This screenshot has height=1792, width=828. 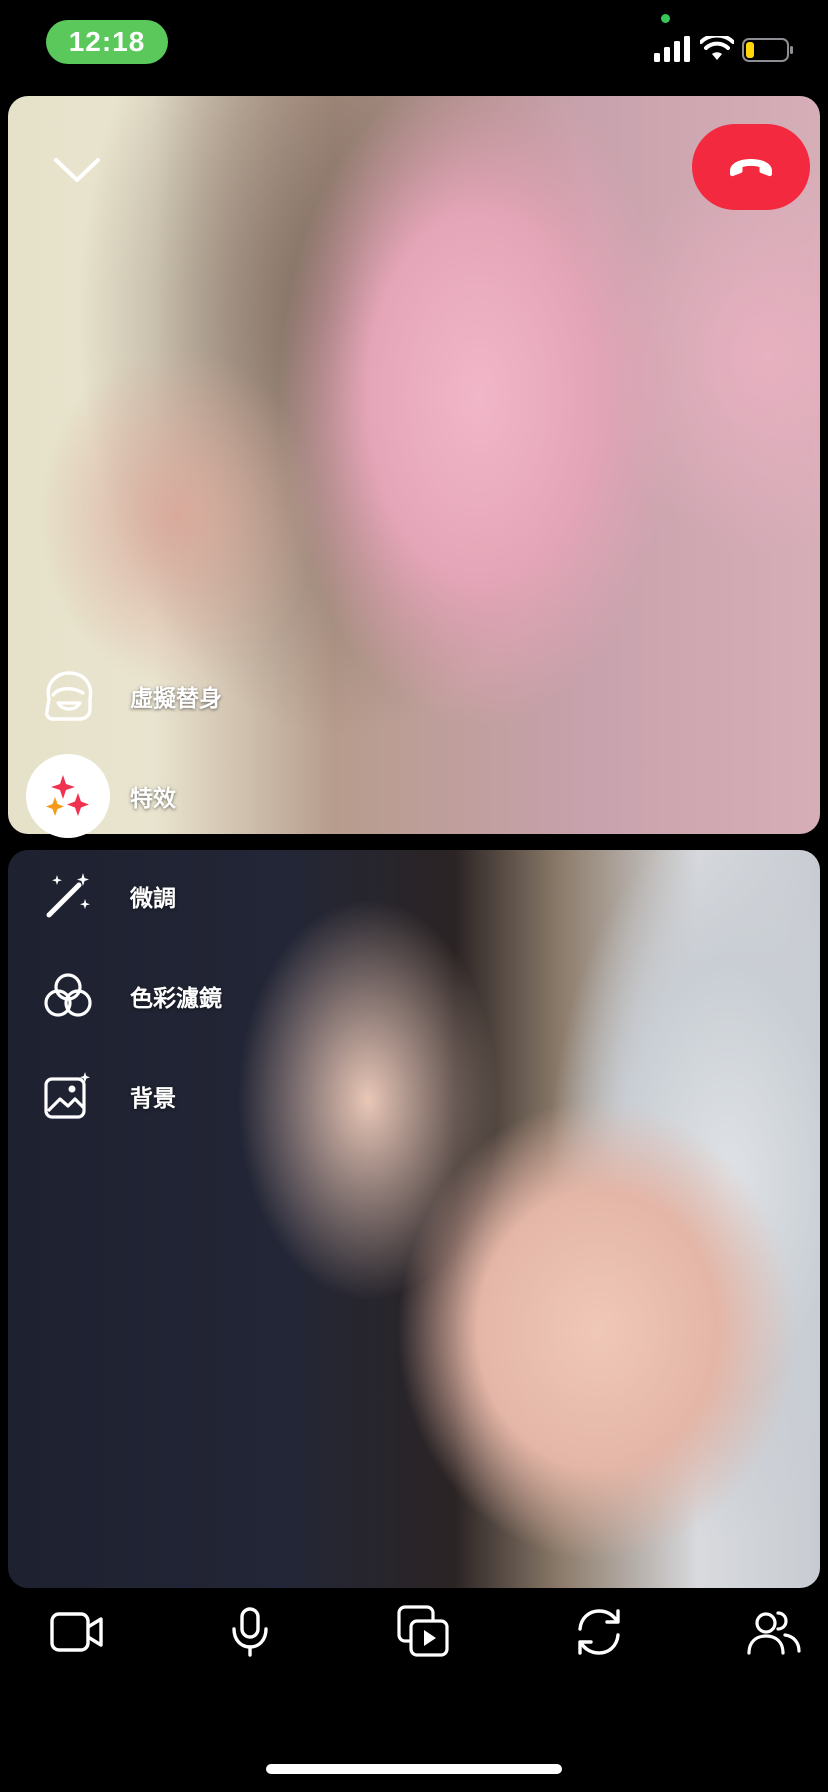 I want to click on share-media-button, so click(x=424, y=1632).